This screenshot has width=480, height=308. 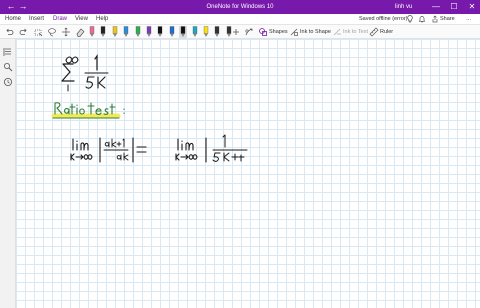 I want to click on share-button: Share, so click(x=447, y=19).